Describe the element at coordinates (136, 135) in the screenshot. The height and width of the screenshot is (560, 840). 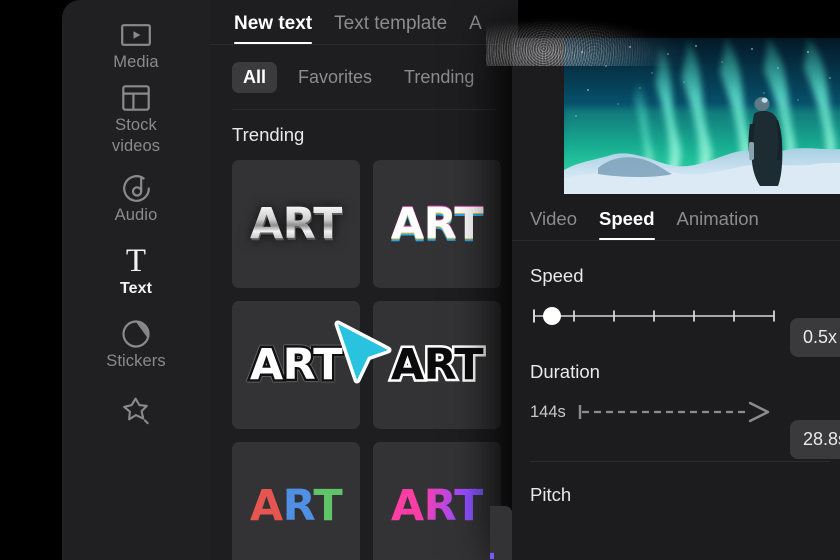
I see `sidebar-item-label: Stock videos` at that location.